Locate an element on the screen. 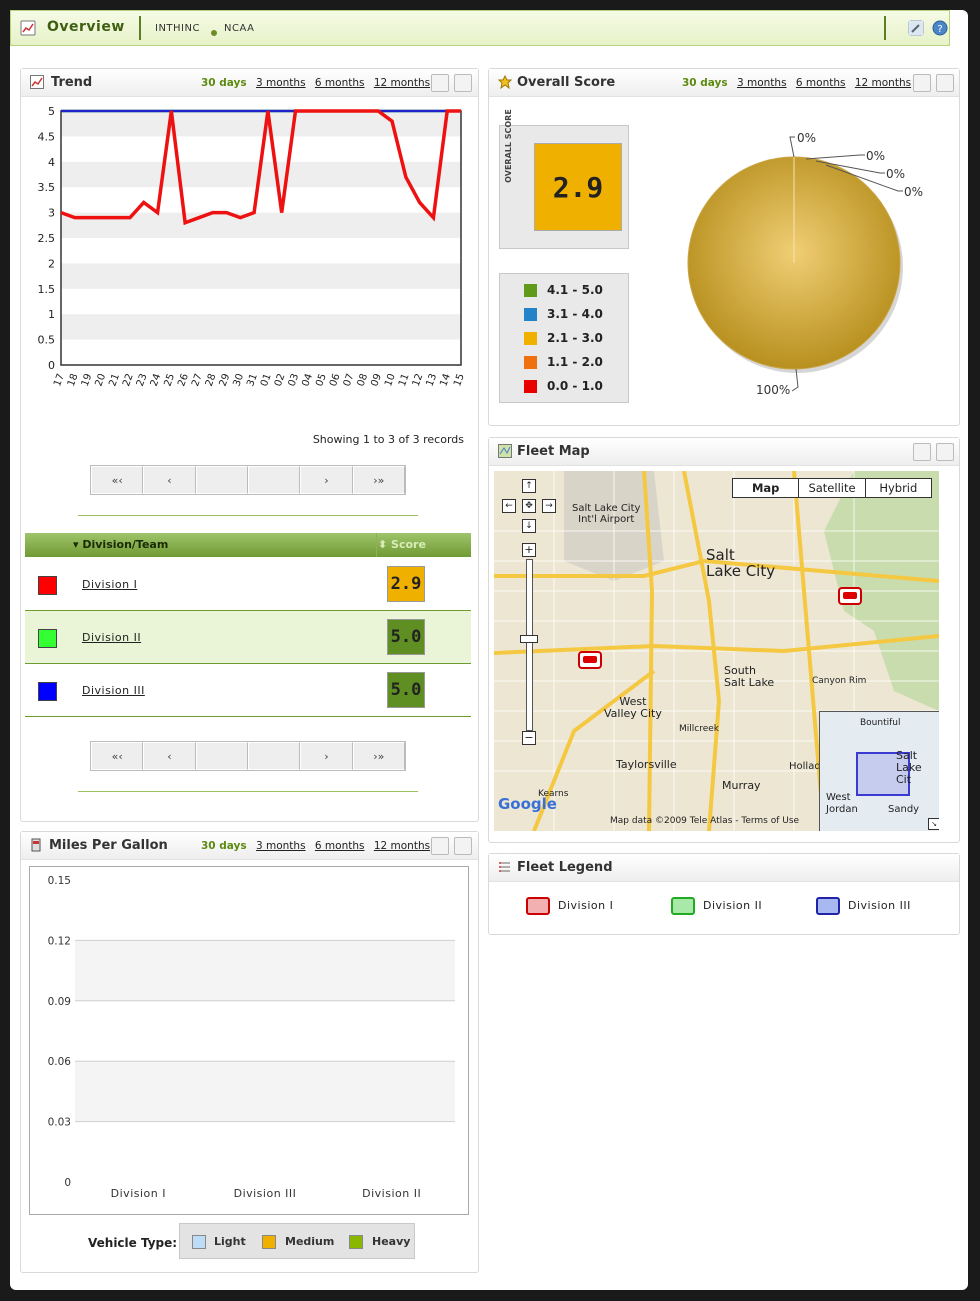 The height and width of the screenshot is (1301, 980). zoom-slider-handle is located at coordinates (529, 639).